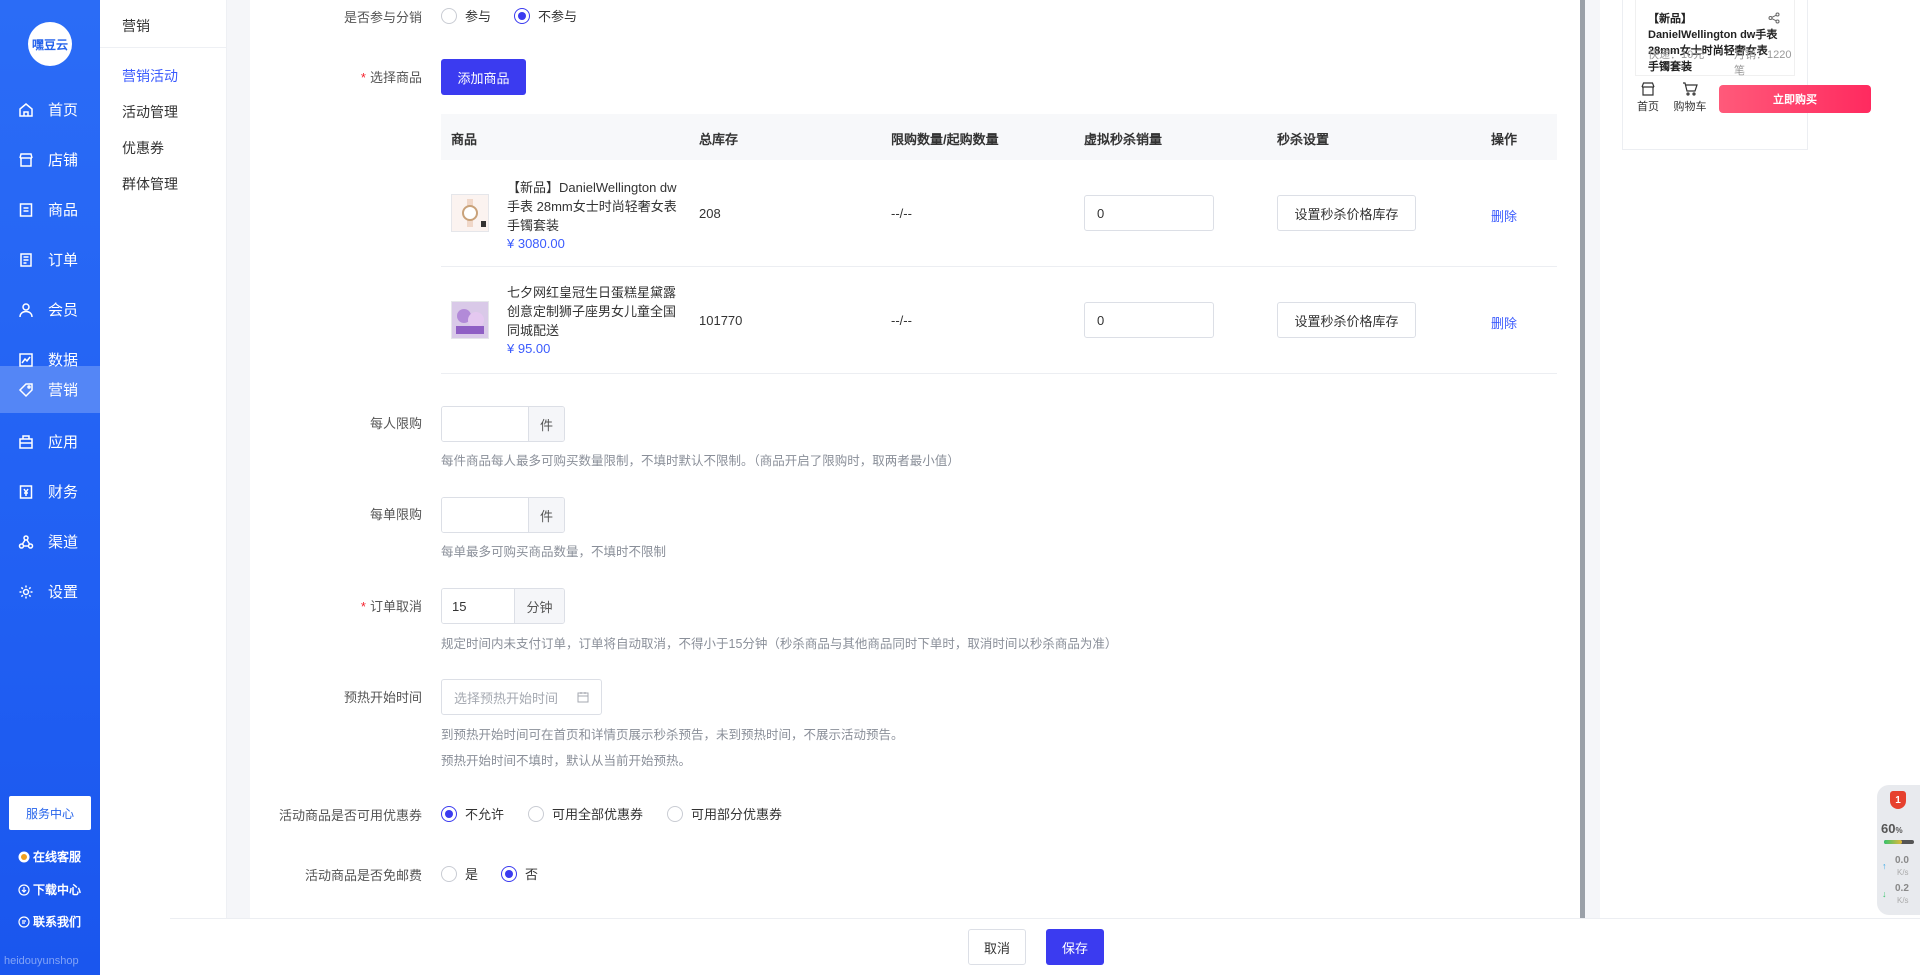 The image size is (1920, 975). I want to click on share-icon, so click(1774, 18).